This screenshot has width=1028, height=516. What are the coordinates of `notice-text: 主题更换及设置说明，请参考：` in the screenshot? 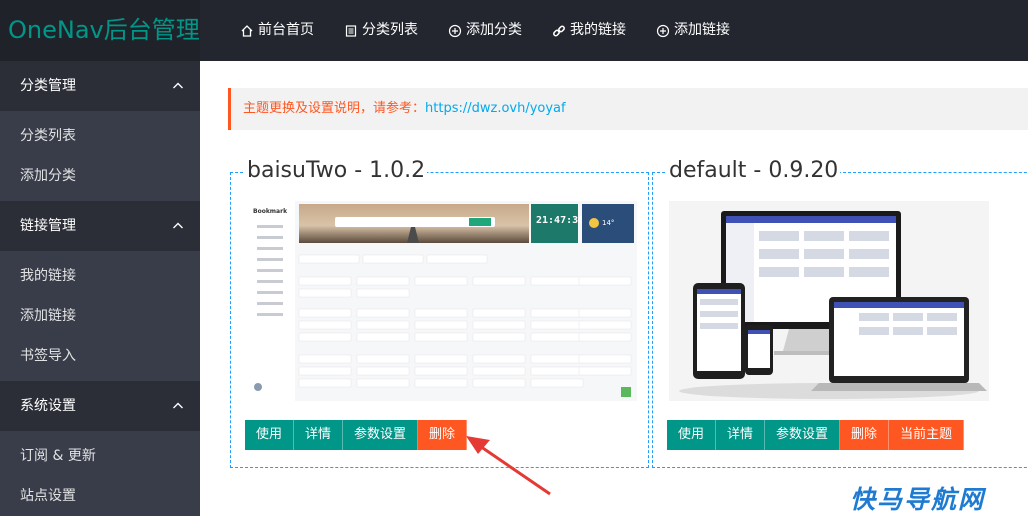 It's located at (334, 108).